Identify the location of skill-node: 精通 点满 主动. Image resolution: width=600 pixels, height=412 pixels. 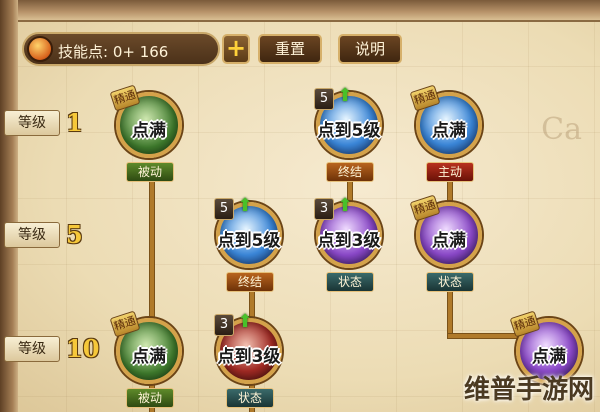
(449, 140).